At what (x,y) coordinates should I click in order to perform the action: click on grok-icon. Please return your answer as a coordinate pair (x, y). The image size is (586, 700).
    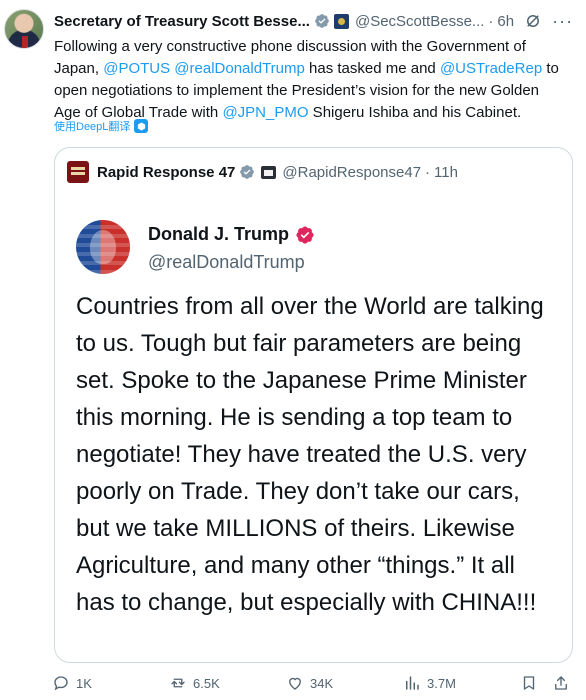
    Looking at the image, I should click on (533, 21).